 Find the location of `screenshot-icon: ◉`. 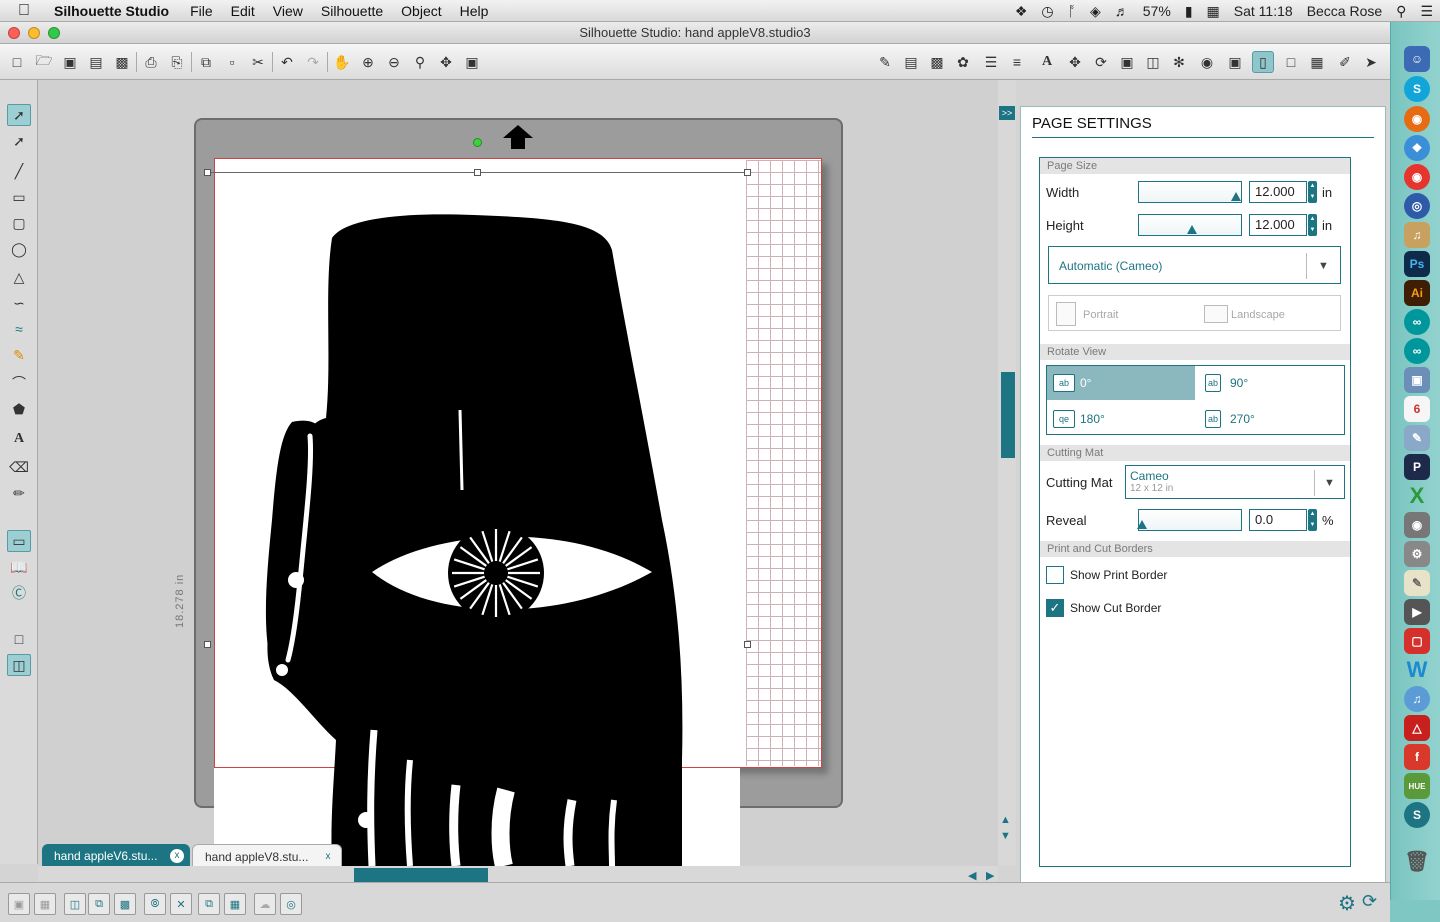

screenshot-icon: ◉ is located at coordinates (1417, 525).